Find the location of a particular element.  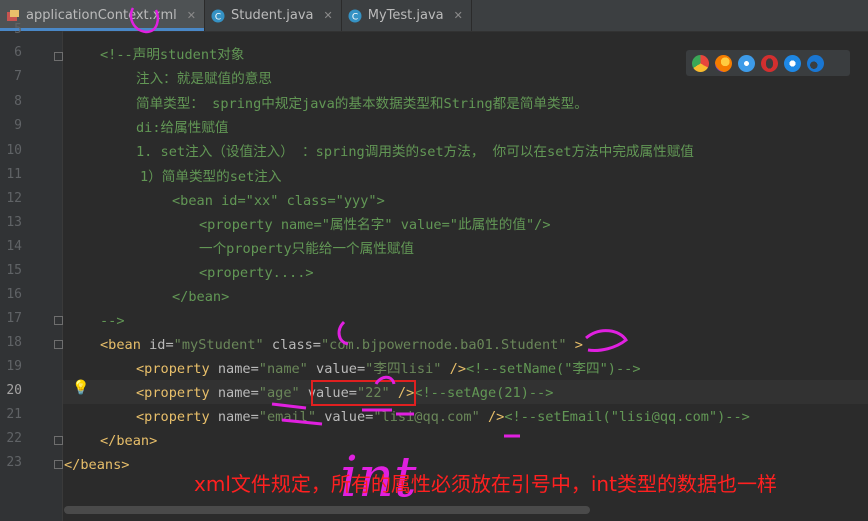

code-line-11: 1）简单类型的set注入 is located at coordinates (211, 177).